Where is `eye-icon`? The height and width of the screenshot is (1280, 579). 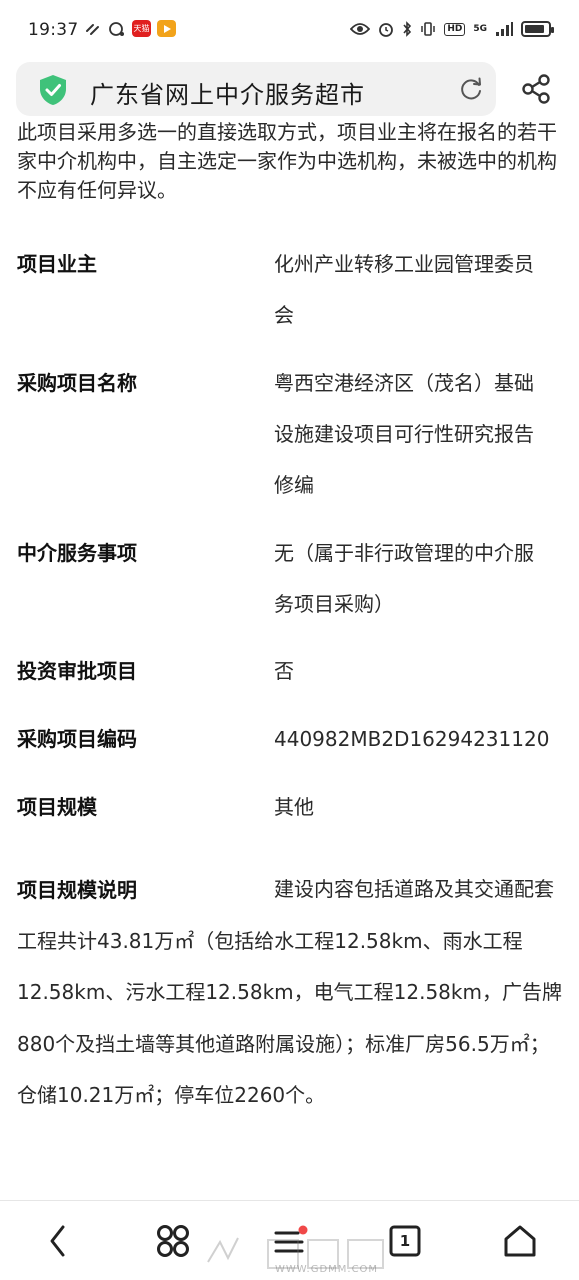
eye-icon is located at coordinates (360, 29).